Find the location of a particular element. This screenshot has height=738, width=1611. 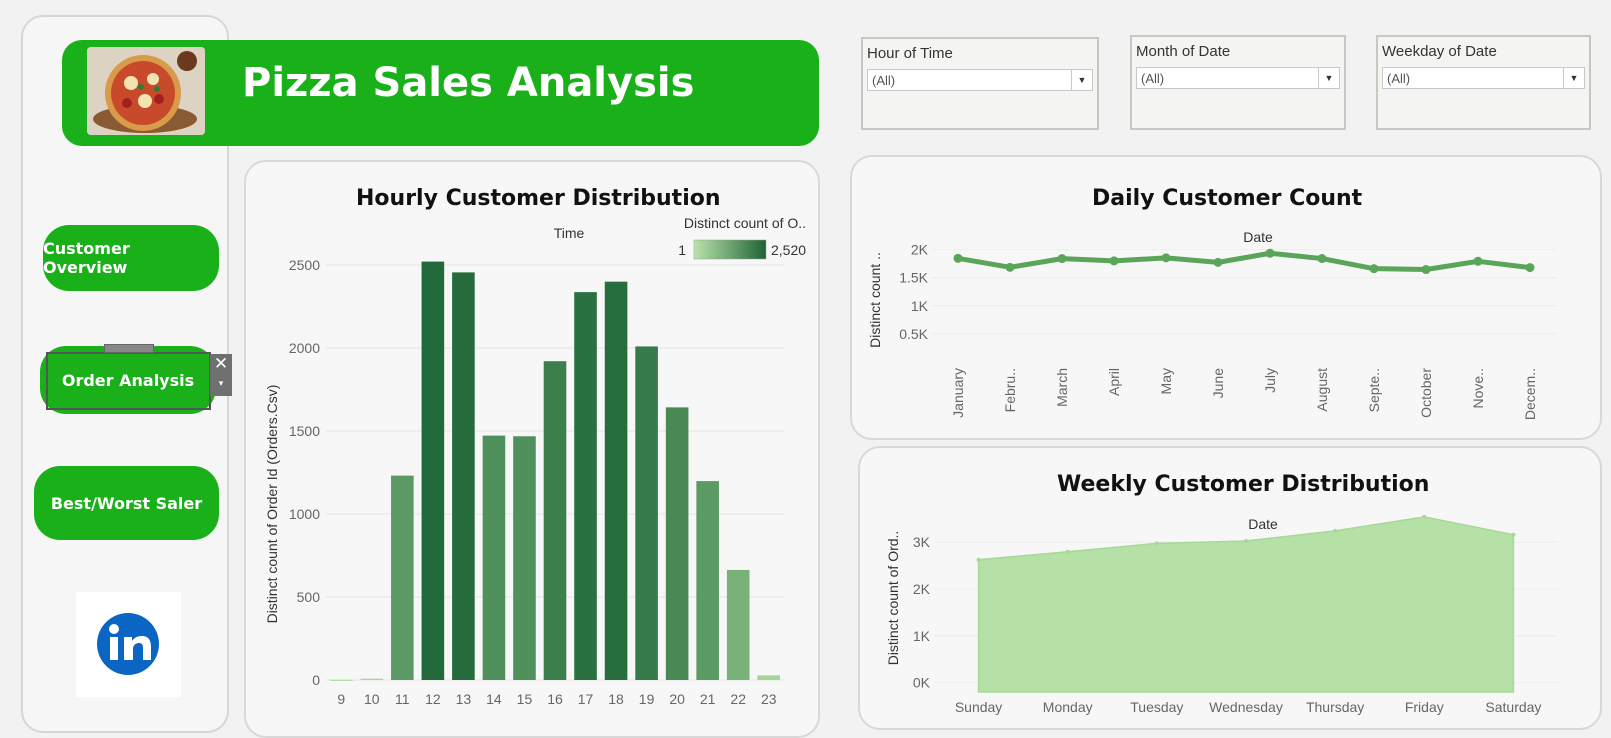

weekly-ytick-label: 2K is located at coordinates (922, 589).